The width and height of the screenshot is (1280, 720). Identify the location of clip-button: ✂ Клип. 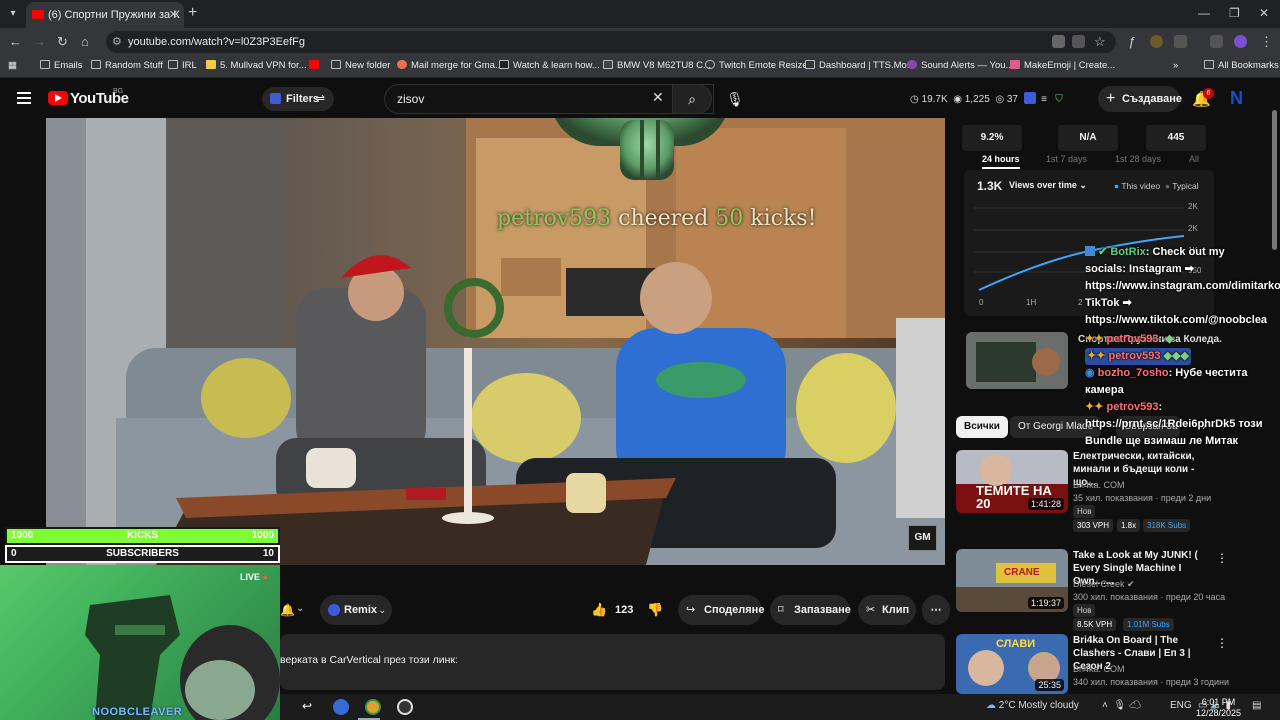
(887, 610).